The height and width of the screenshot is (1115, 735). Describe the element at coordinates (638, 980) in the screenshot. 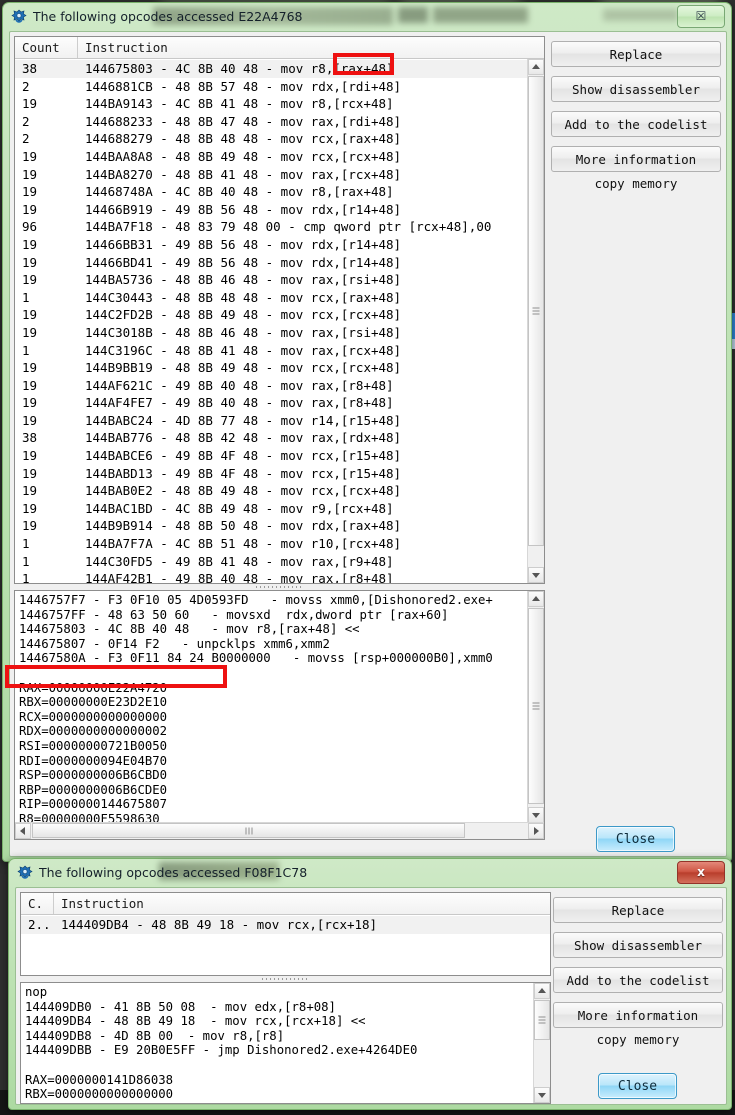

I see `add-to-codelist-button-2: Add to the codelist` at that location.